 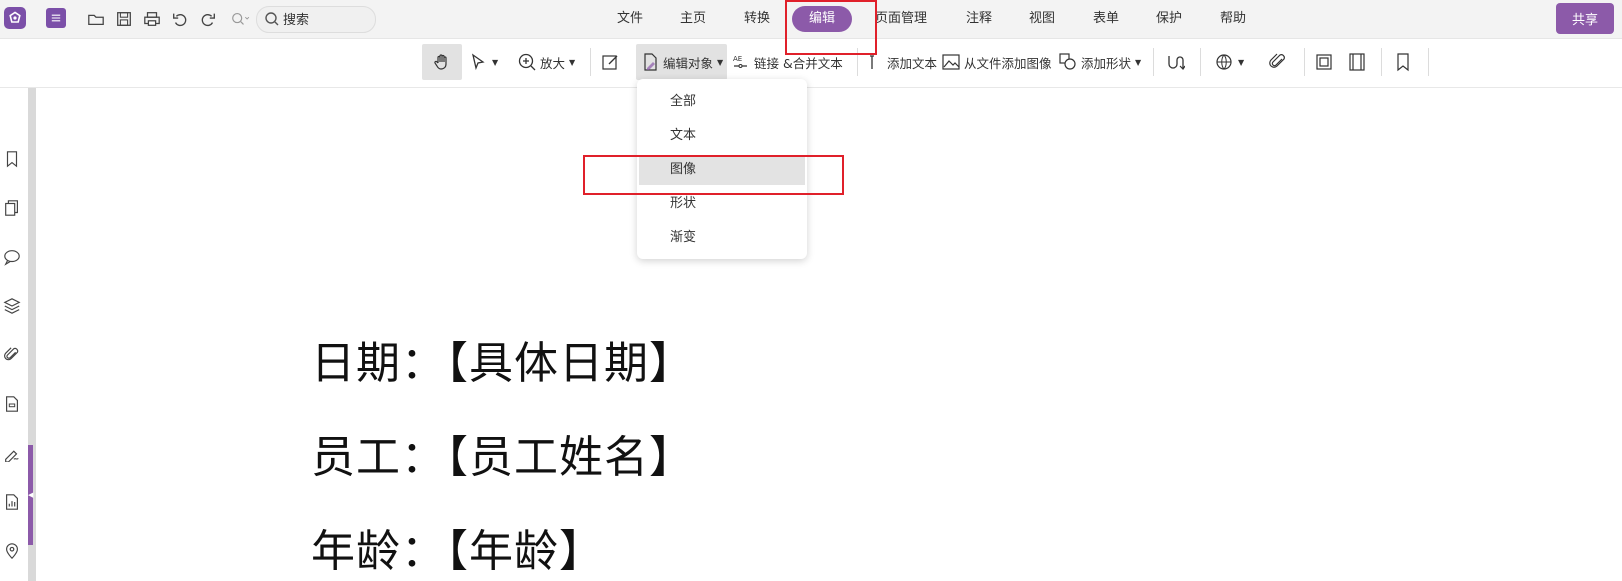 I want to click on edit-object-button: 编辑对象 ▼, so click(x=682, y=62).